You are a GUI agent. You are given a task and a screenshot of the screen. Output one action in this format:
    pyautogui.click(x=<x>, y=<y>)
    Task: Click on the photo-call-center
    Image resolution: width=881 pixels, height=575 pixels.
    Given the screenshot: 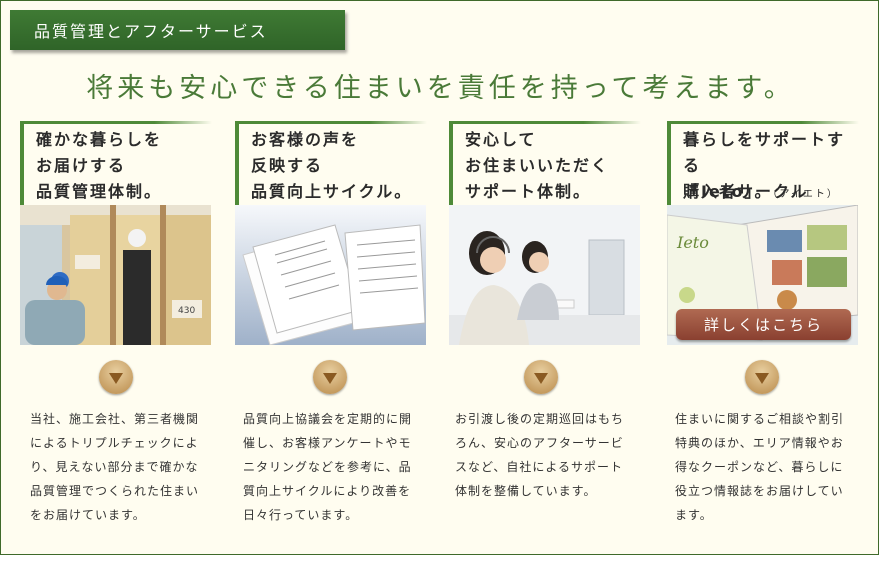 What is the action you would take?
    pyautogui.click(x=544, y=275)
    